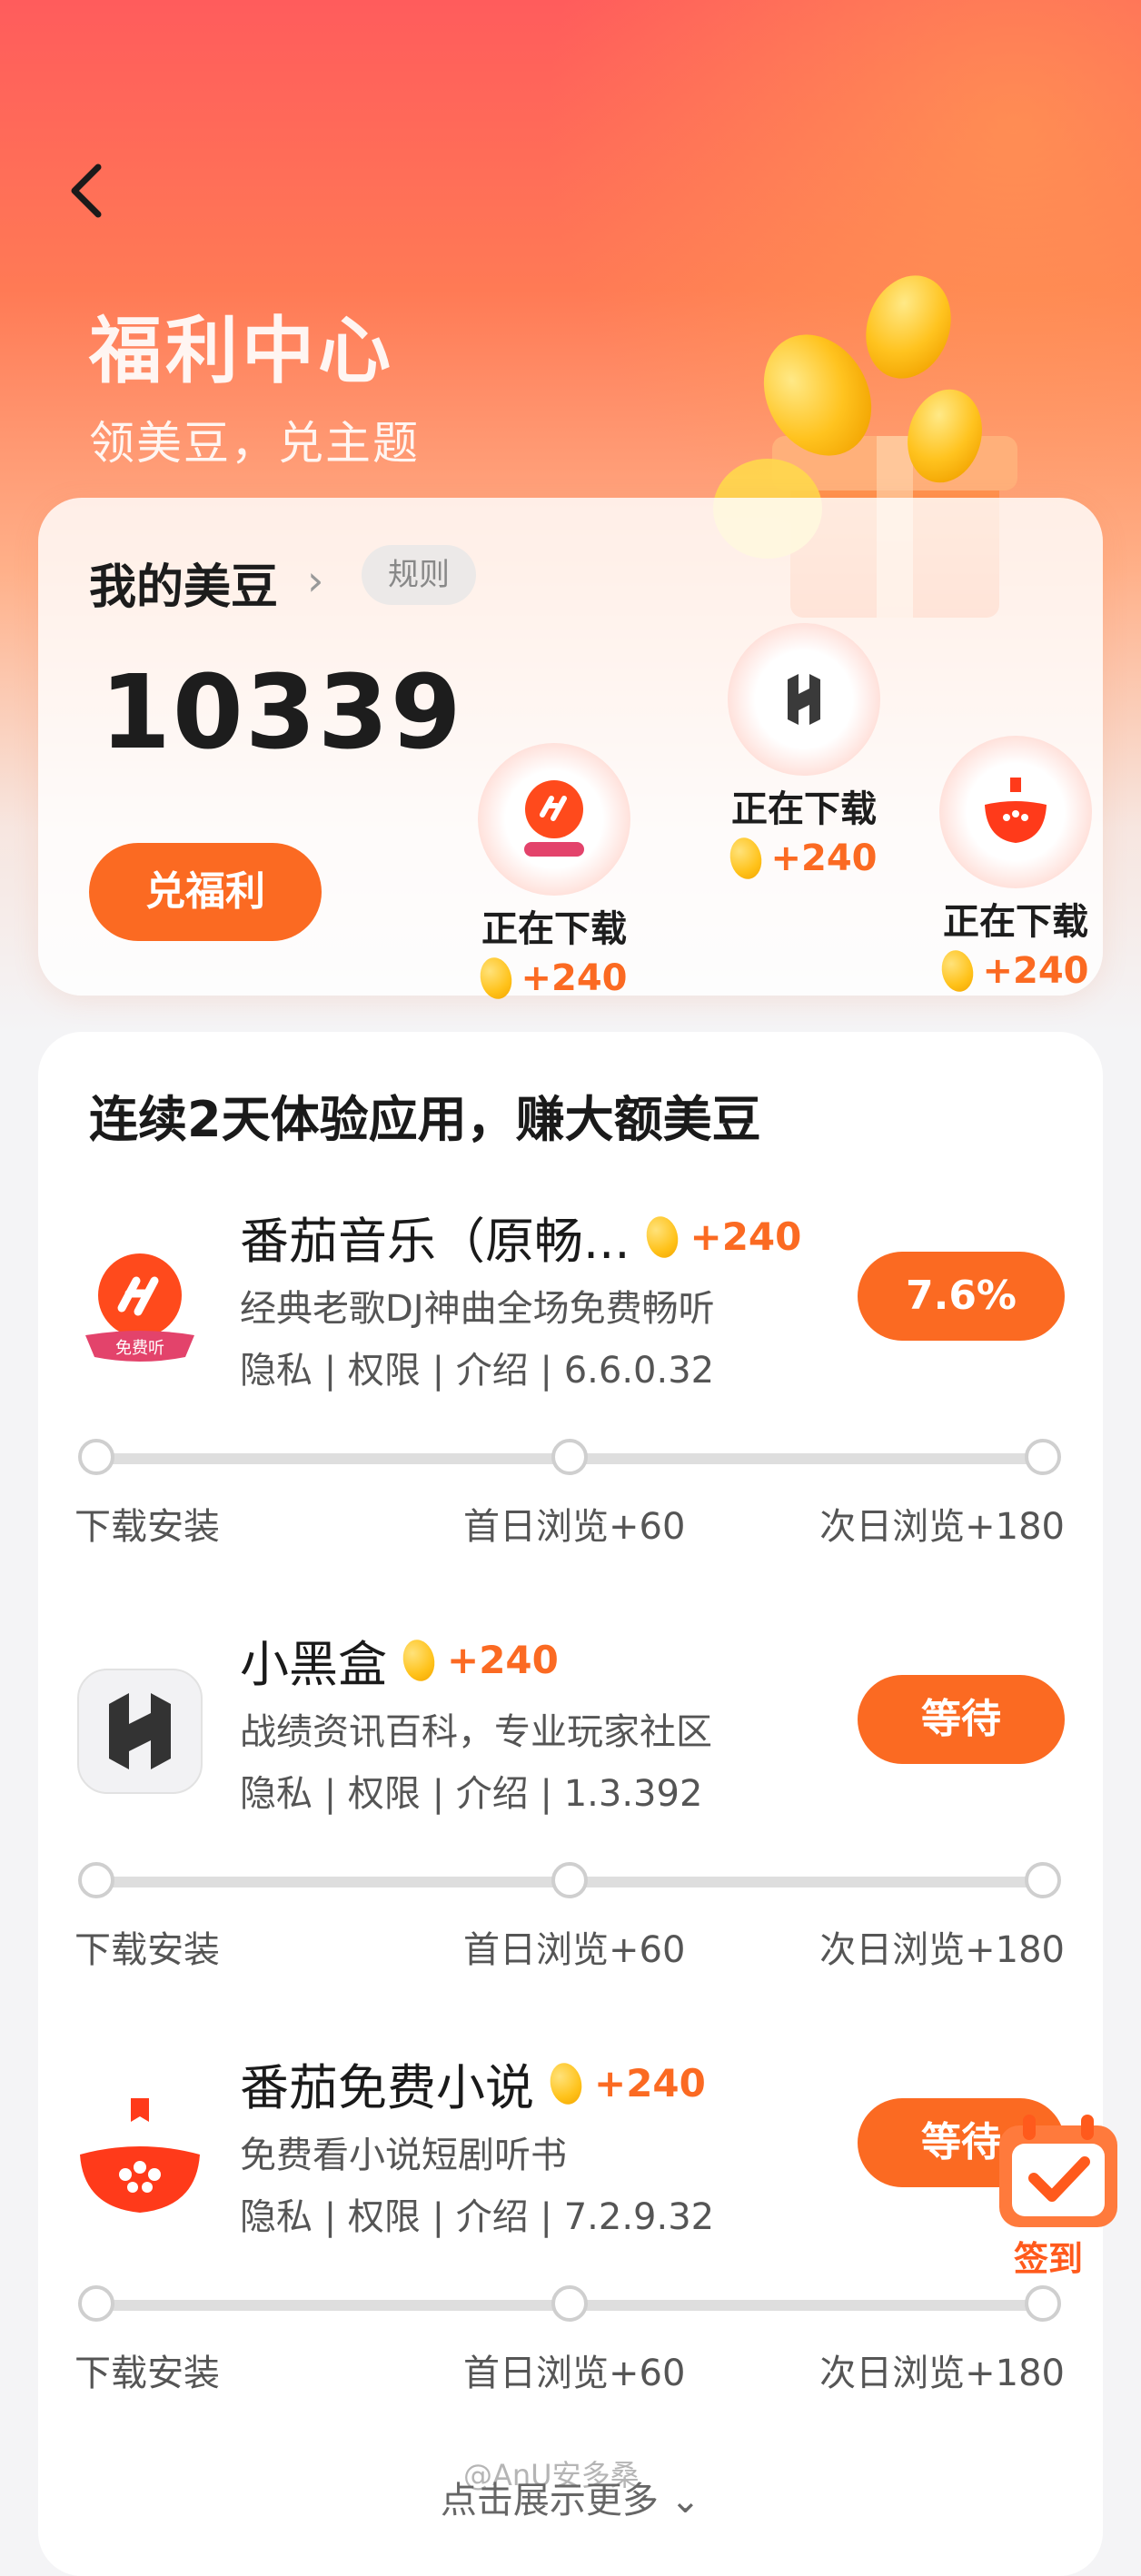  I want to click on app-description: 经典老歌DJ神曲全场免费畅听, so click(477, 1309).